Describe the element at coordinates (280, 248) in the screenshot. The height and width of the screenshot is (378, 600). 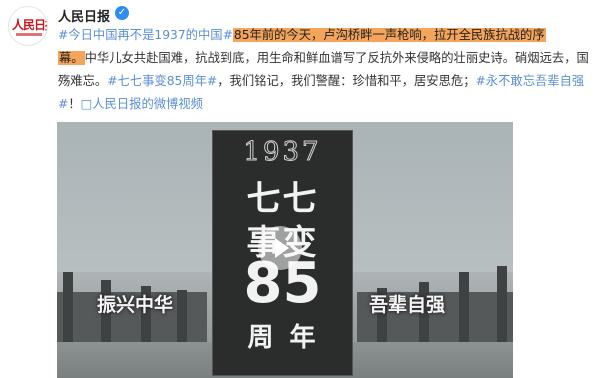
I see `play-button-icon` at that location.